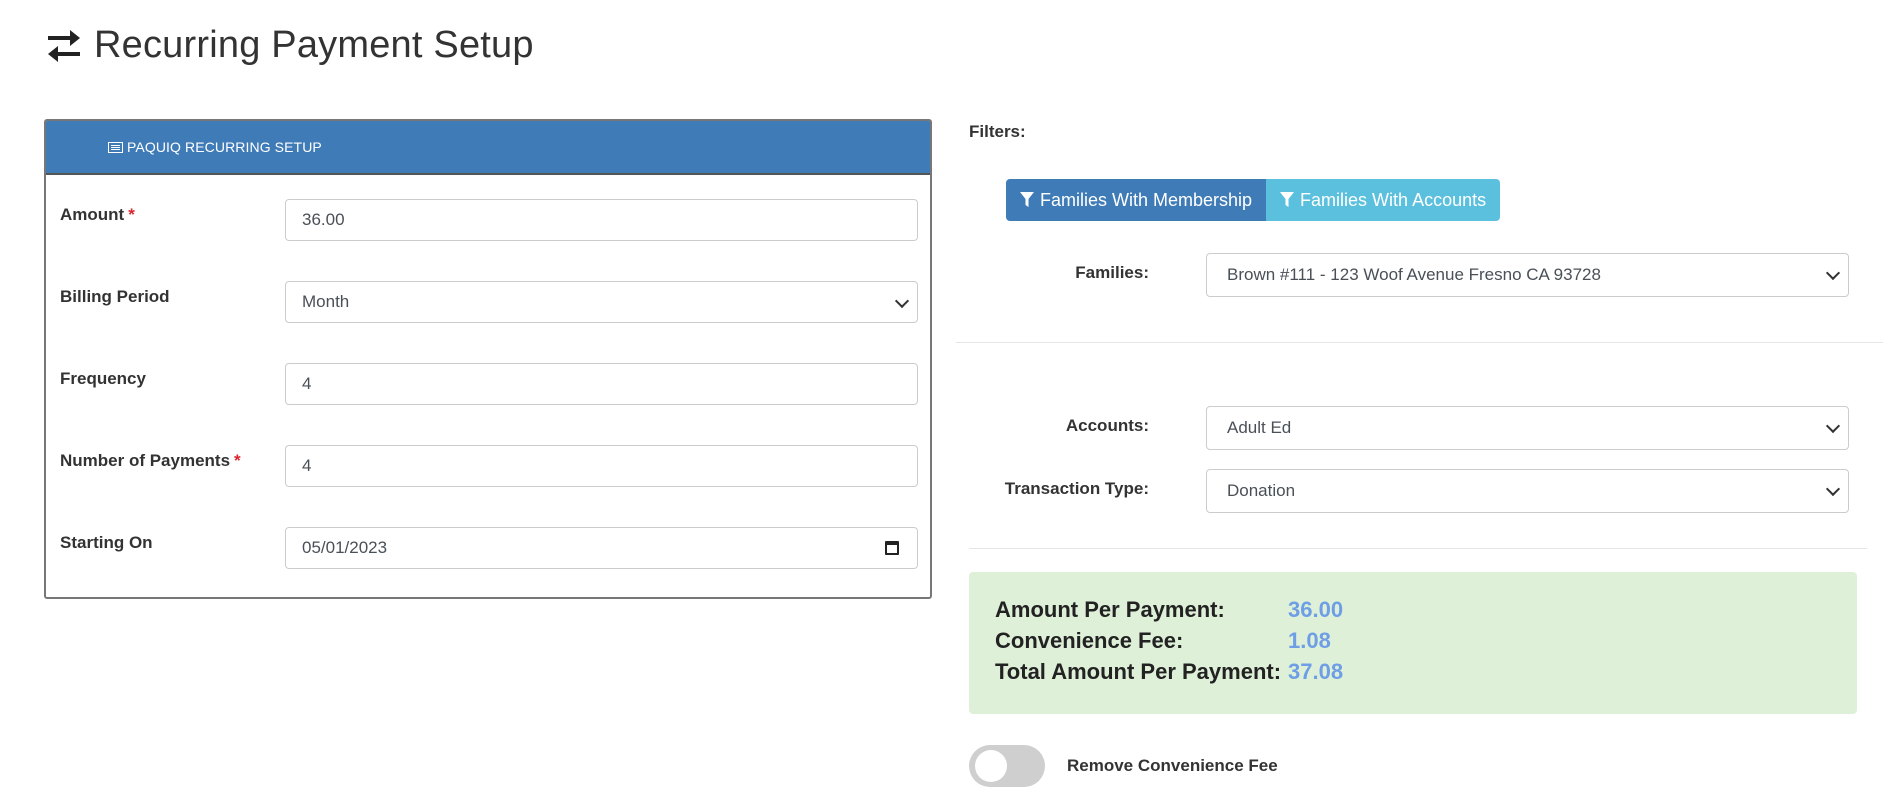 The width and height of the screenshot is (1883, 802). What do you see at coordinates (1413, 609) in the screenshot?
I see `amount-per-payment-row: Amount Per Payment: 36.00` at bounding box center [1413, 609].